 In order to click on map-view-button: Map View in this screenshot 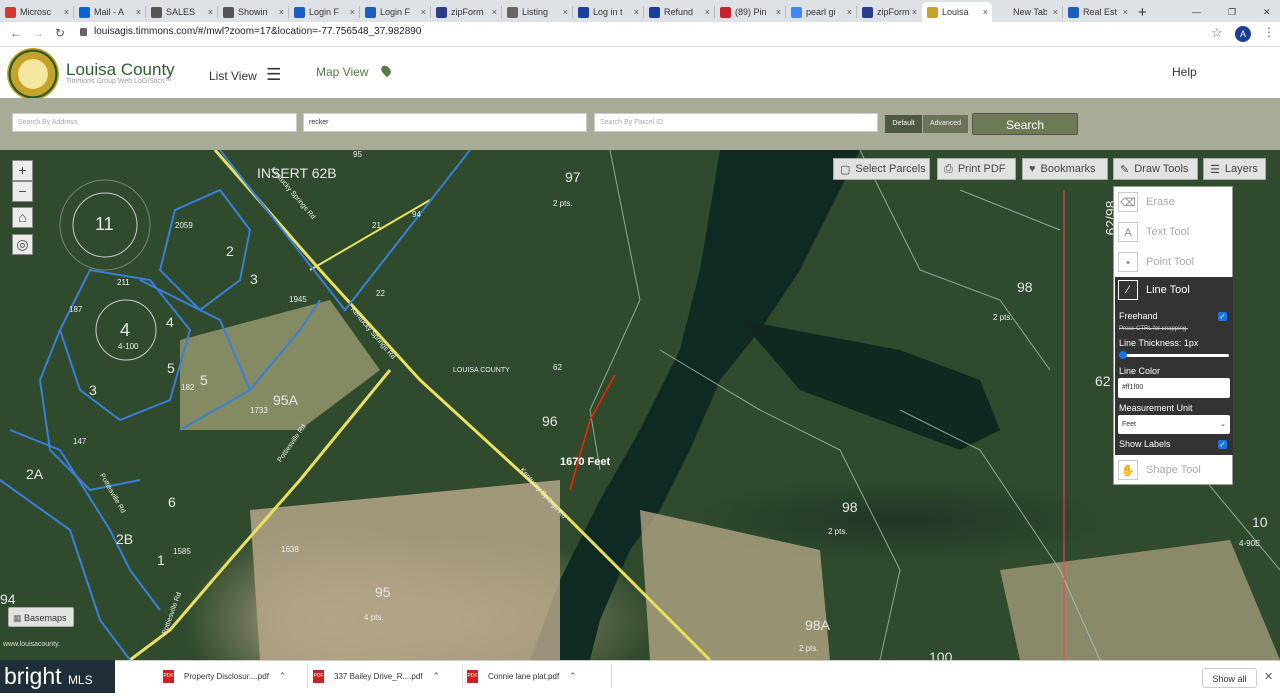, I will do `click(354, 71)`.